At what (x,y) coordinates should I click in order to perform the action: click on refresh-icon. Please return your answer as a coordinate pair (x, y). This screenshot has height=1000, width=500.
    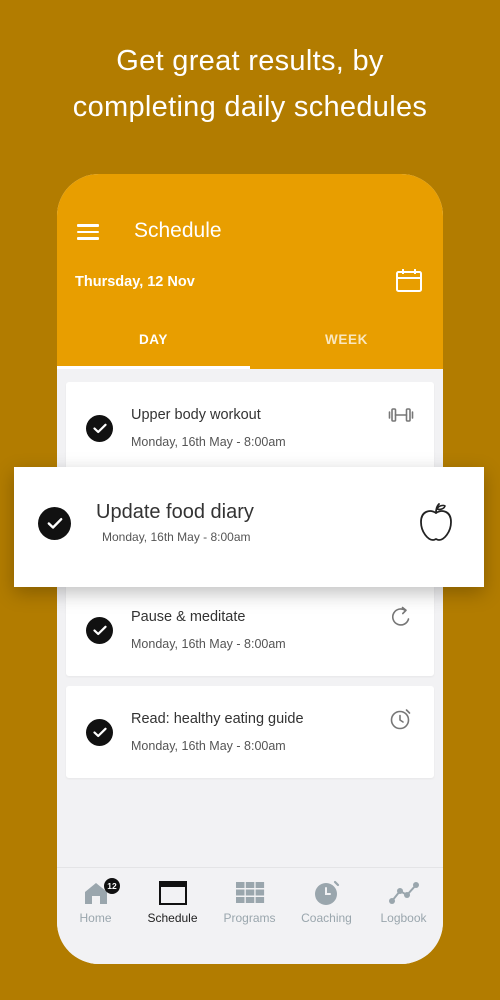
    Looking at the image, I should click on (401, 617).